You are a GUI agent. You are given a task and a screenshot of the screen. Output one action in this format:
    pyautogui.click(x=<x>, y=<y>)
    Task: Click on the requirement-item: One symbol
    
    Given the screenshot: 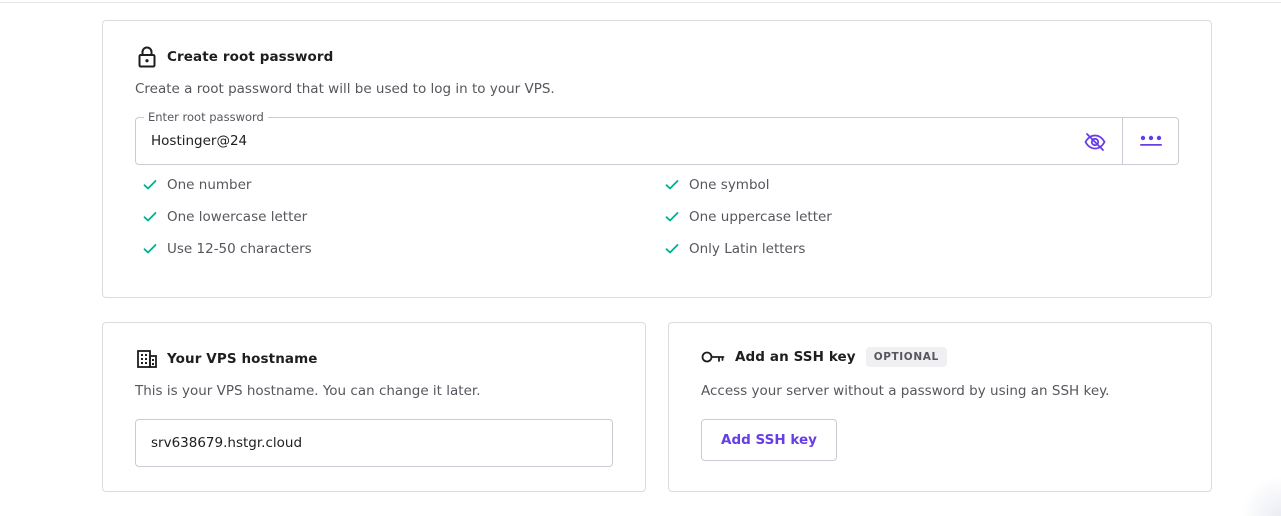 What is the action you would take?
    pyautogui.click(x=717, y=185)
    